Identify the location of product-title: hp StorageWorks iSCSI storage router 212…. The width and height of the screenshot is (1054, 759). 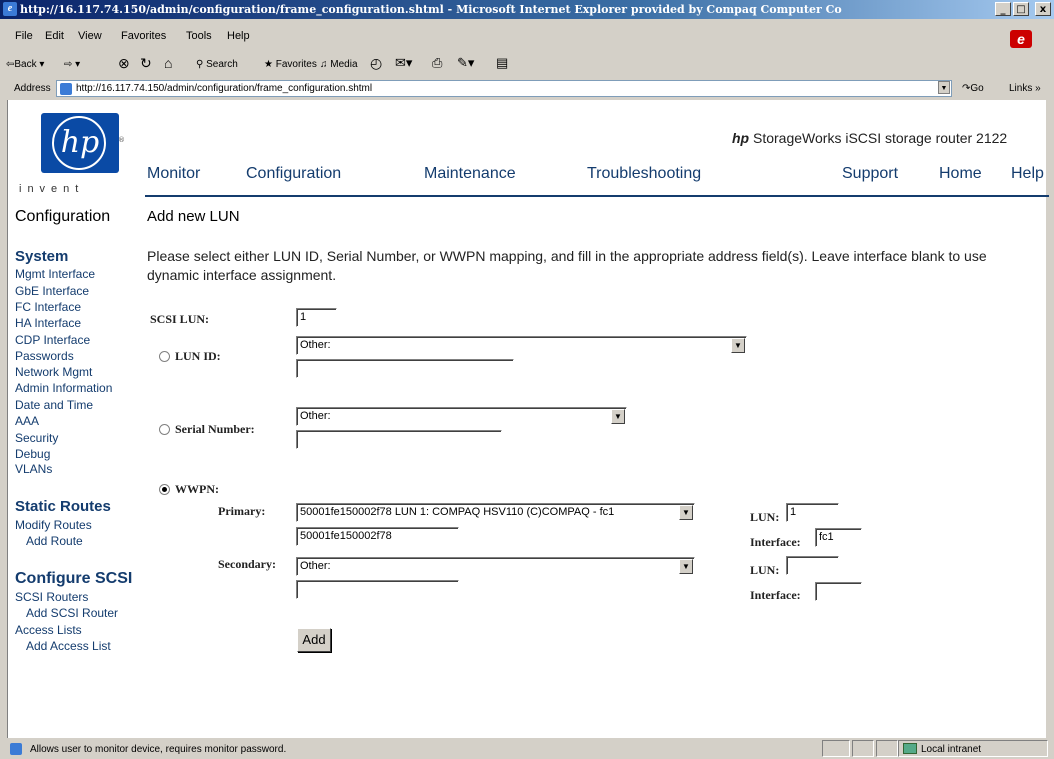
(869, 138).